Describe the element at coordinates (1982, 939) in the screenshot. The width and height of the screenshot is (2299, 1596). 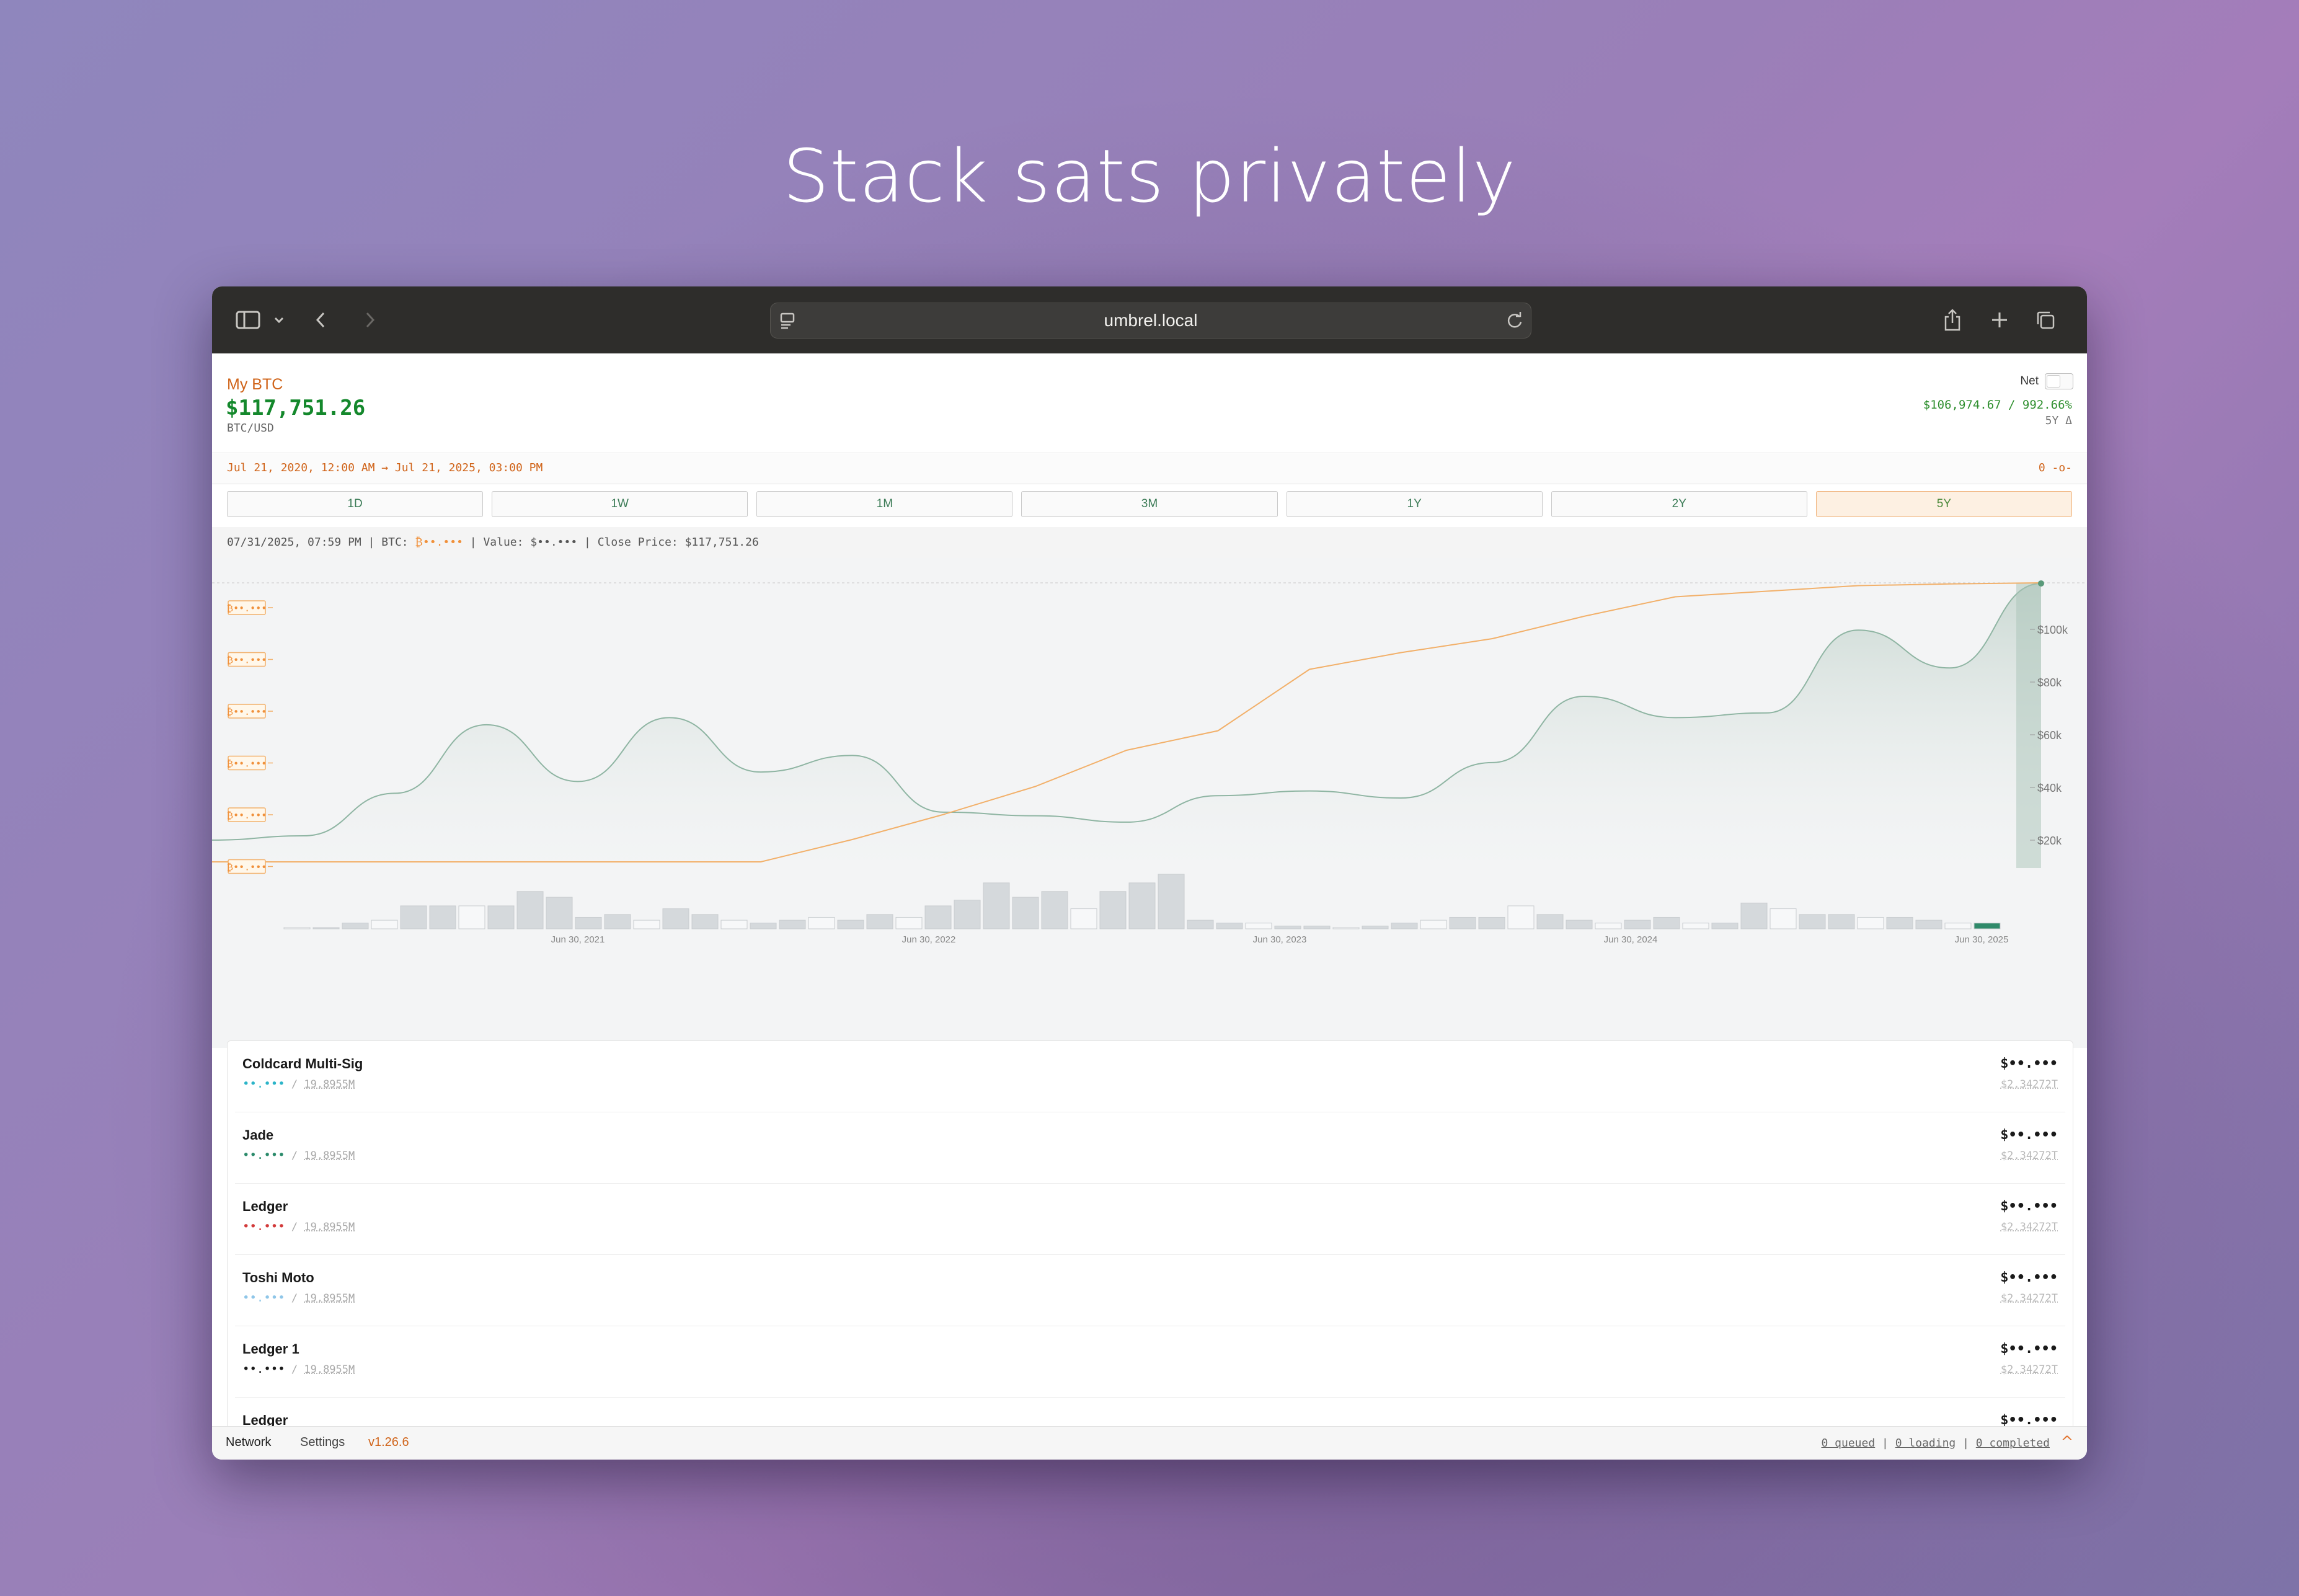
I see `x-axis-label: Jun 30, 2025` at that location.